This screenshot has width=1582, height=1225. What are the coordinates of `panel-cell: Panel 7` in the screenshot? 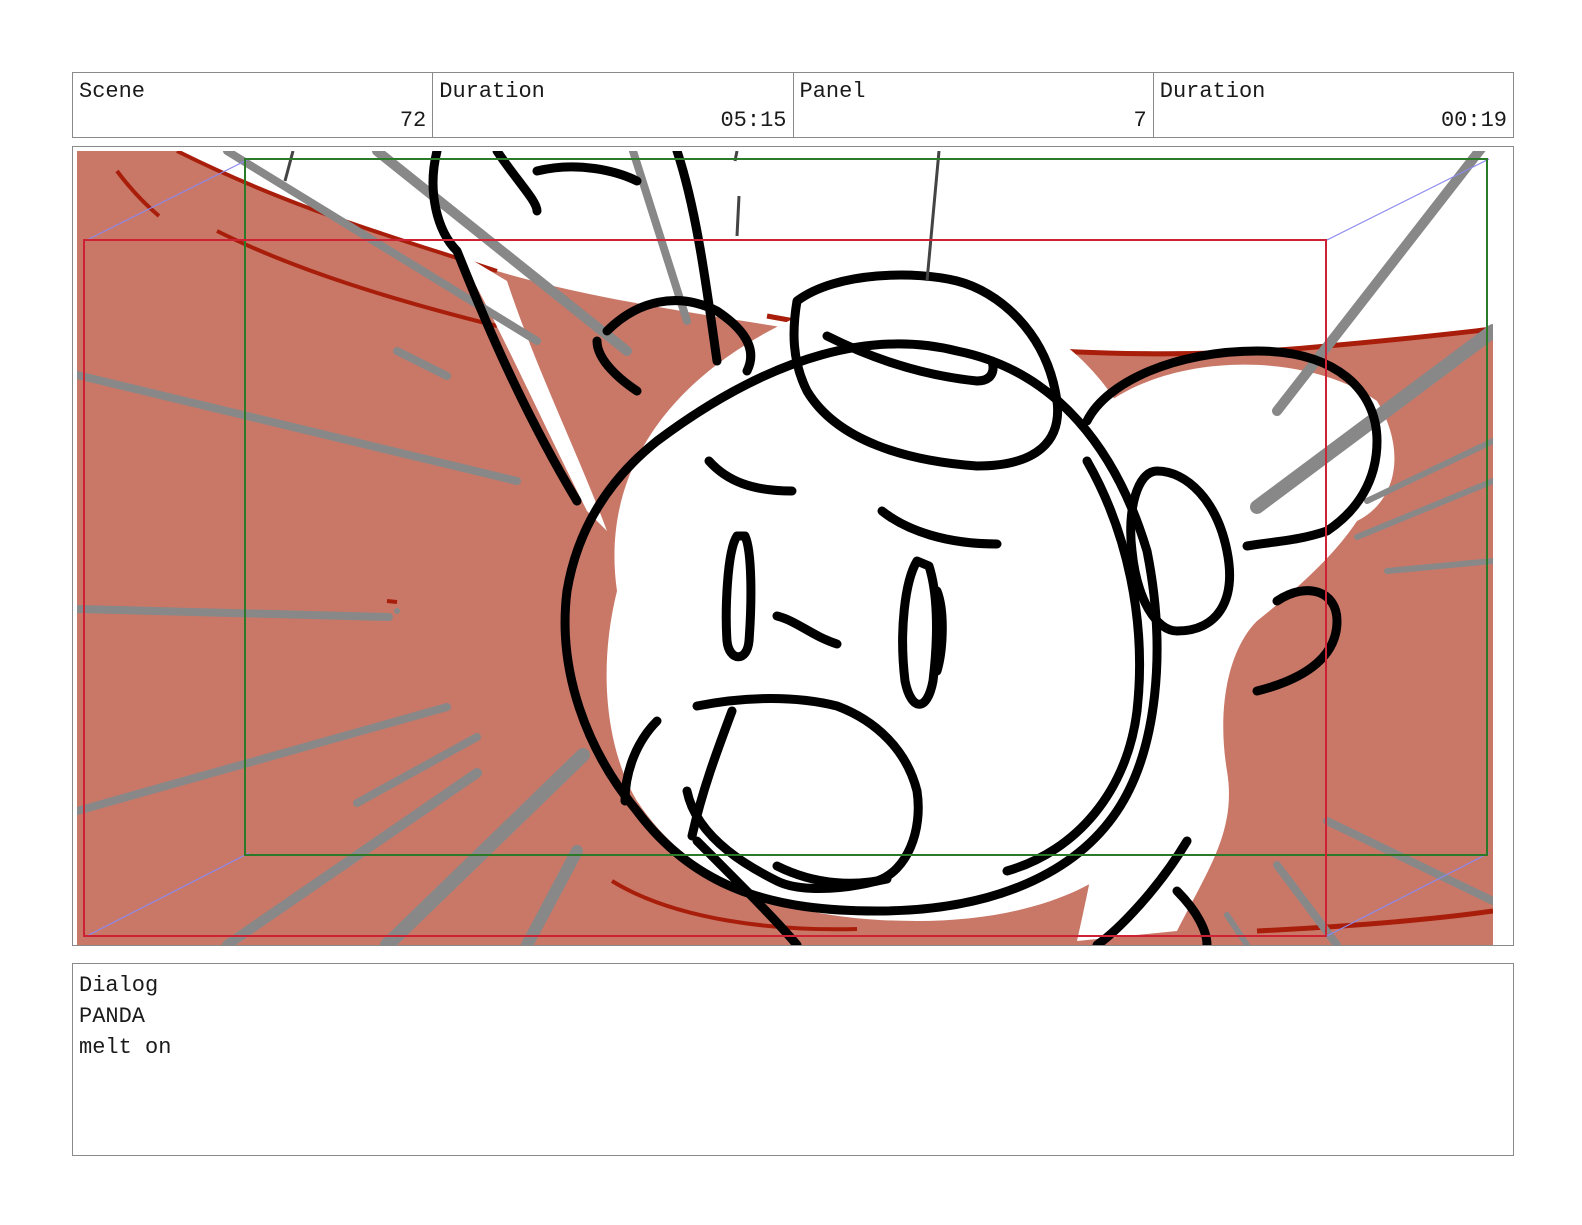 It's located at (974, 105).